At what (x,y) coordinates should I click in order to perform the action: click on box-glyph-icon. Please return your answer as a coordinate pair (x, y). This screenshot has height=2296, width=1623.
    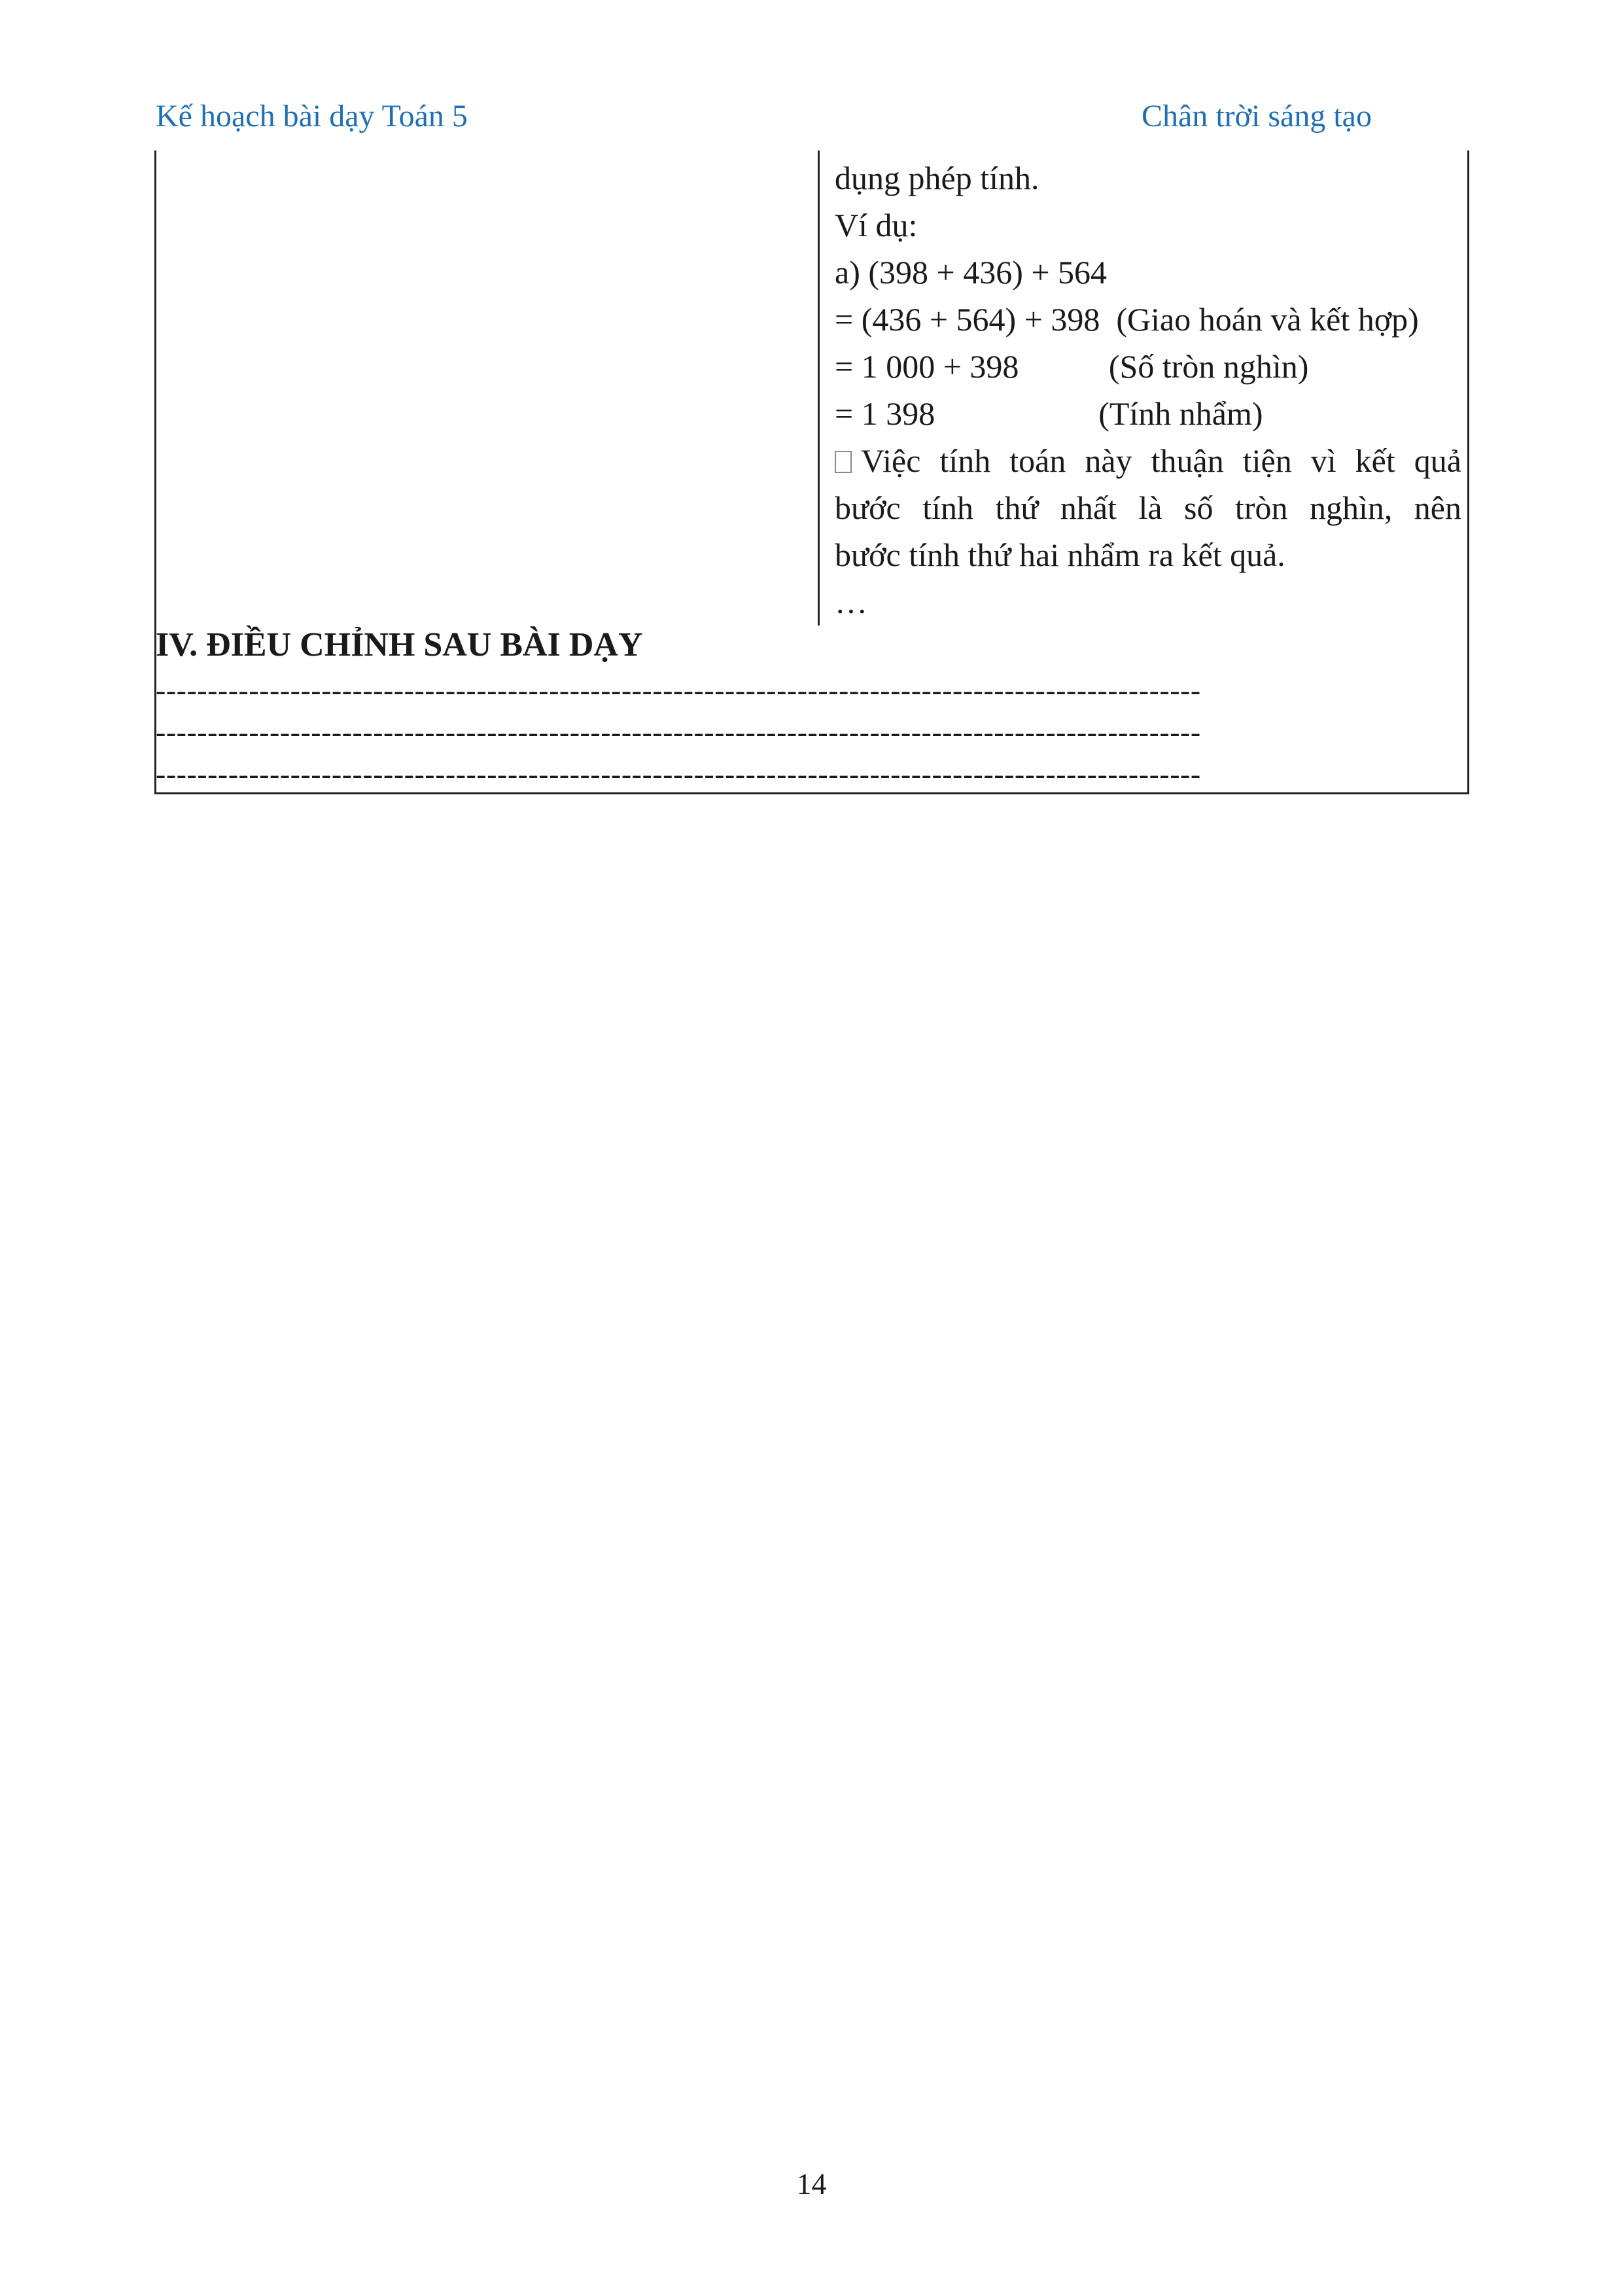
    Looking at the image, I should click on (843, 462).